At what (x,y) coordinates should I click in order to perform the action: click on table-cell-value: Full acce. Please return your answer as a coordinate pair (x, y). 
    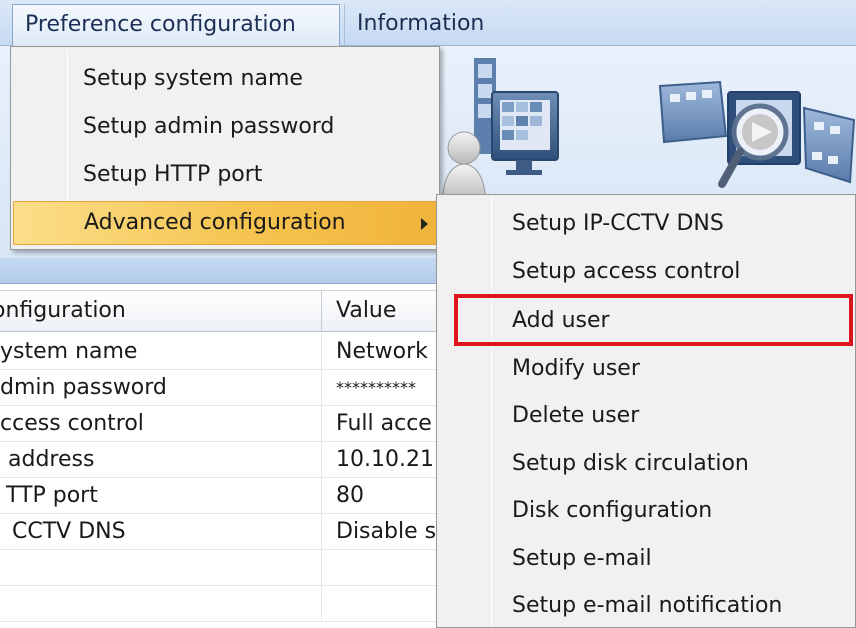
    Looking at the image, I should click on (384, 423).